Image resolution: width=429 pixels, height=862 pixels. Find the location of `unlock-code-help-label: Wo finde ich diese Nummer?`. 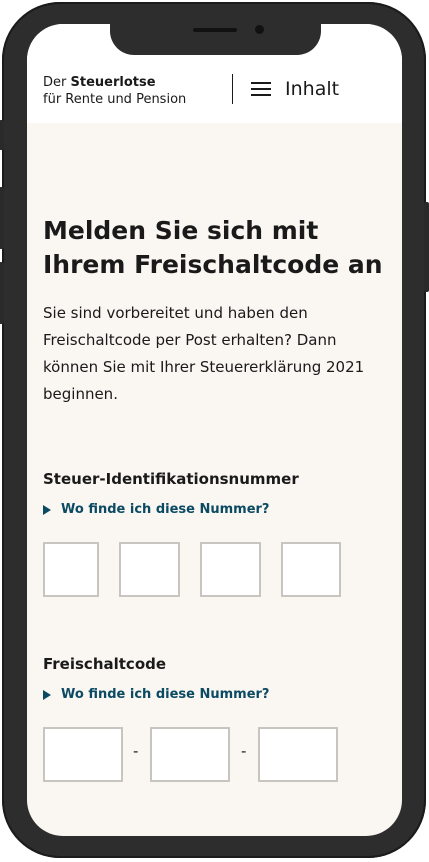

unlock-code-help-label: Wo finde ich diese Nummer? is located at coordinates (165, 694).